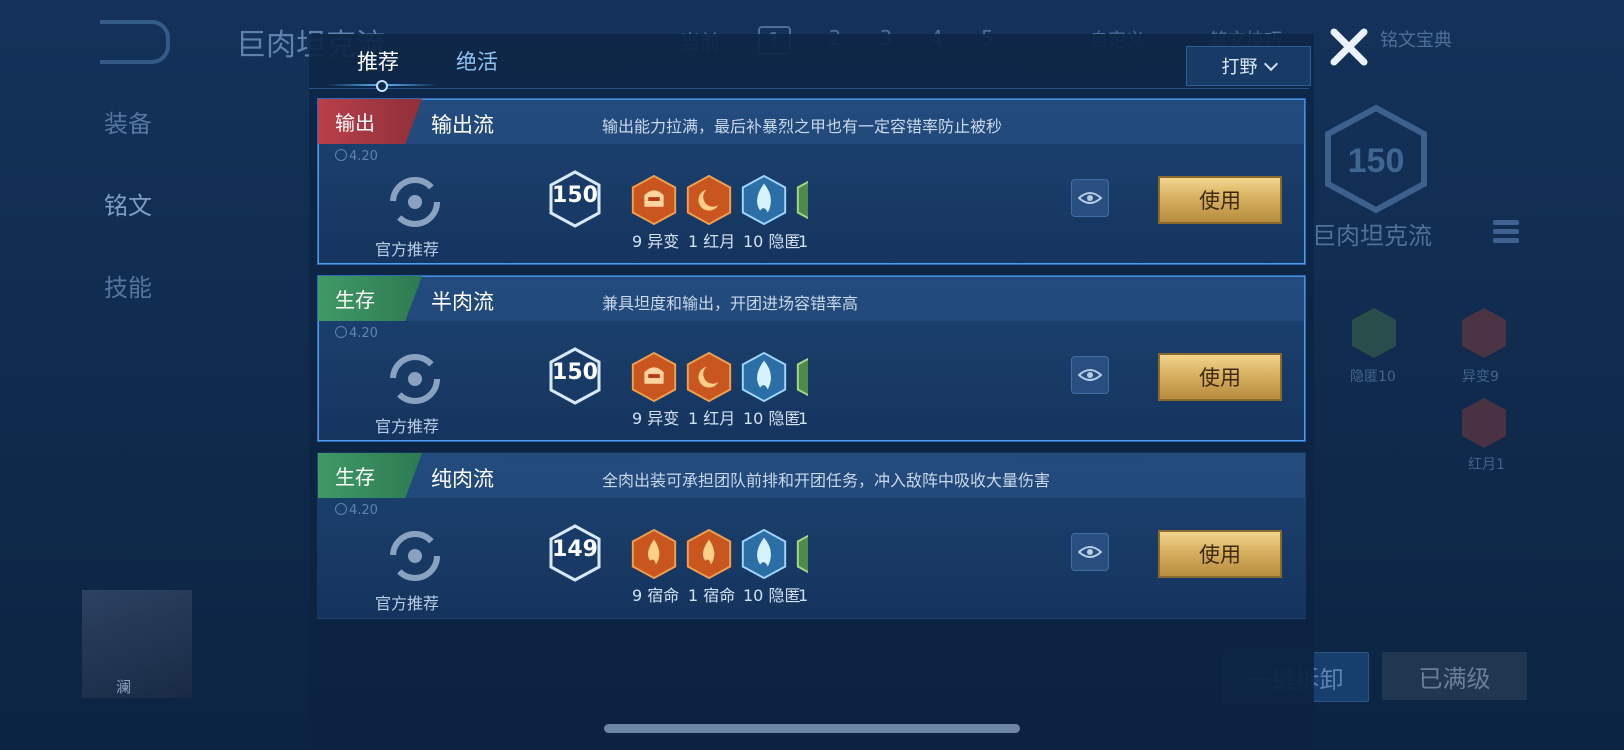 This screenshot has width=1624, height=750. Describe the element at coordinates (1416, 39) in the screenshot. I see `rune-guide-link: 铭文宝典` at that location.